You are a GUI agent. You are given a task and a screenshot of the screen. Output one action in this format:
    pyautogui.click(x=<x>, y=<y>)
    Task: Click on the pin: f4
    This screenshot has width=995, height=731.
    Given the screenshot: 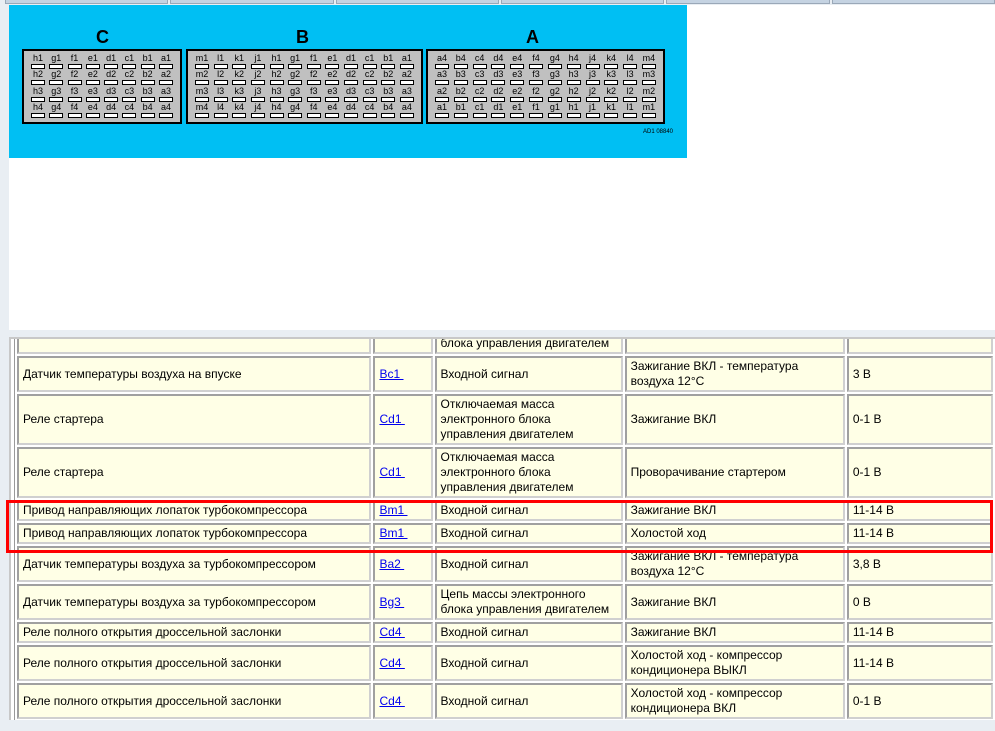 What is the action you would take?
    pyautogui.click(x=536, y=62)
    